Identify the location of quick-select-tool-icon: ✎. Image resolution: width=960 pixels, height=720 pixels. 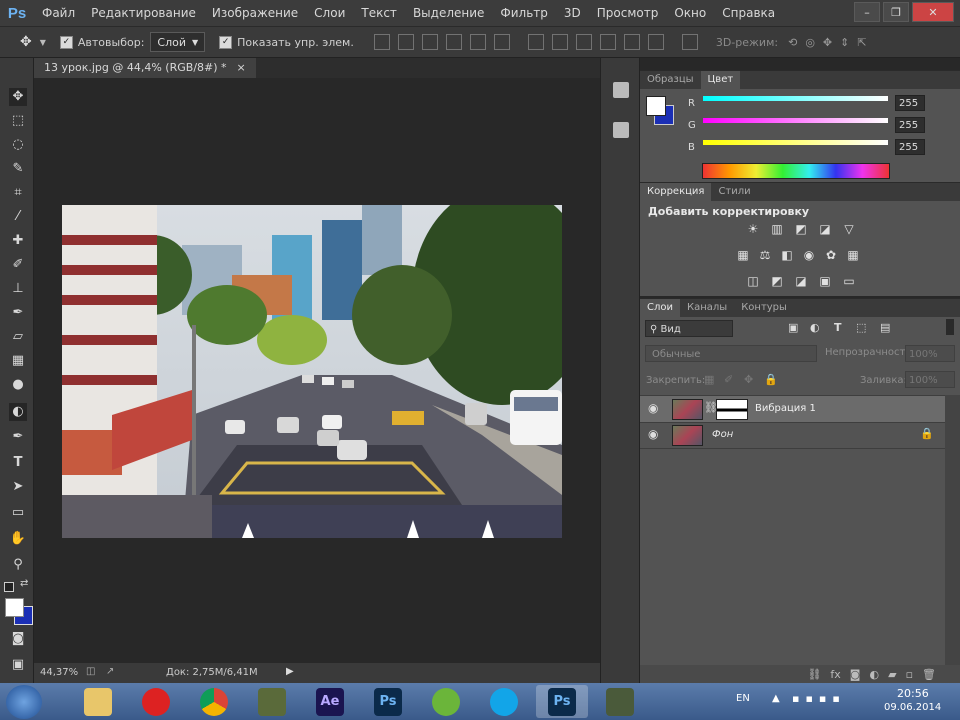
(18, 169).